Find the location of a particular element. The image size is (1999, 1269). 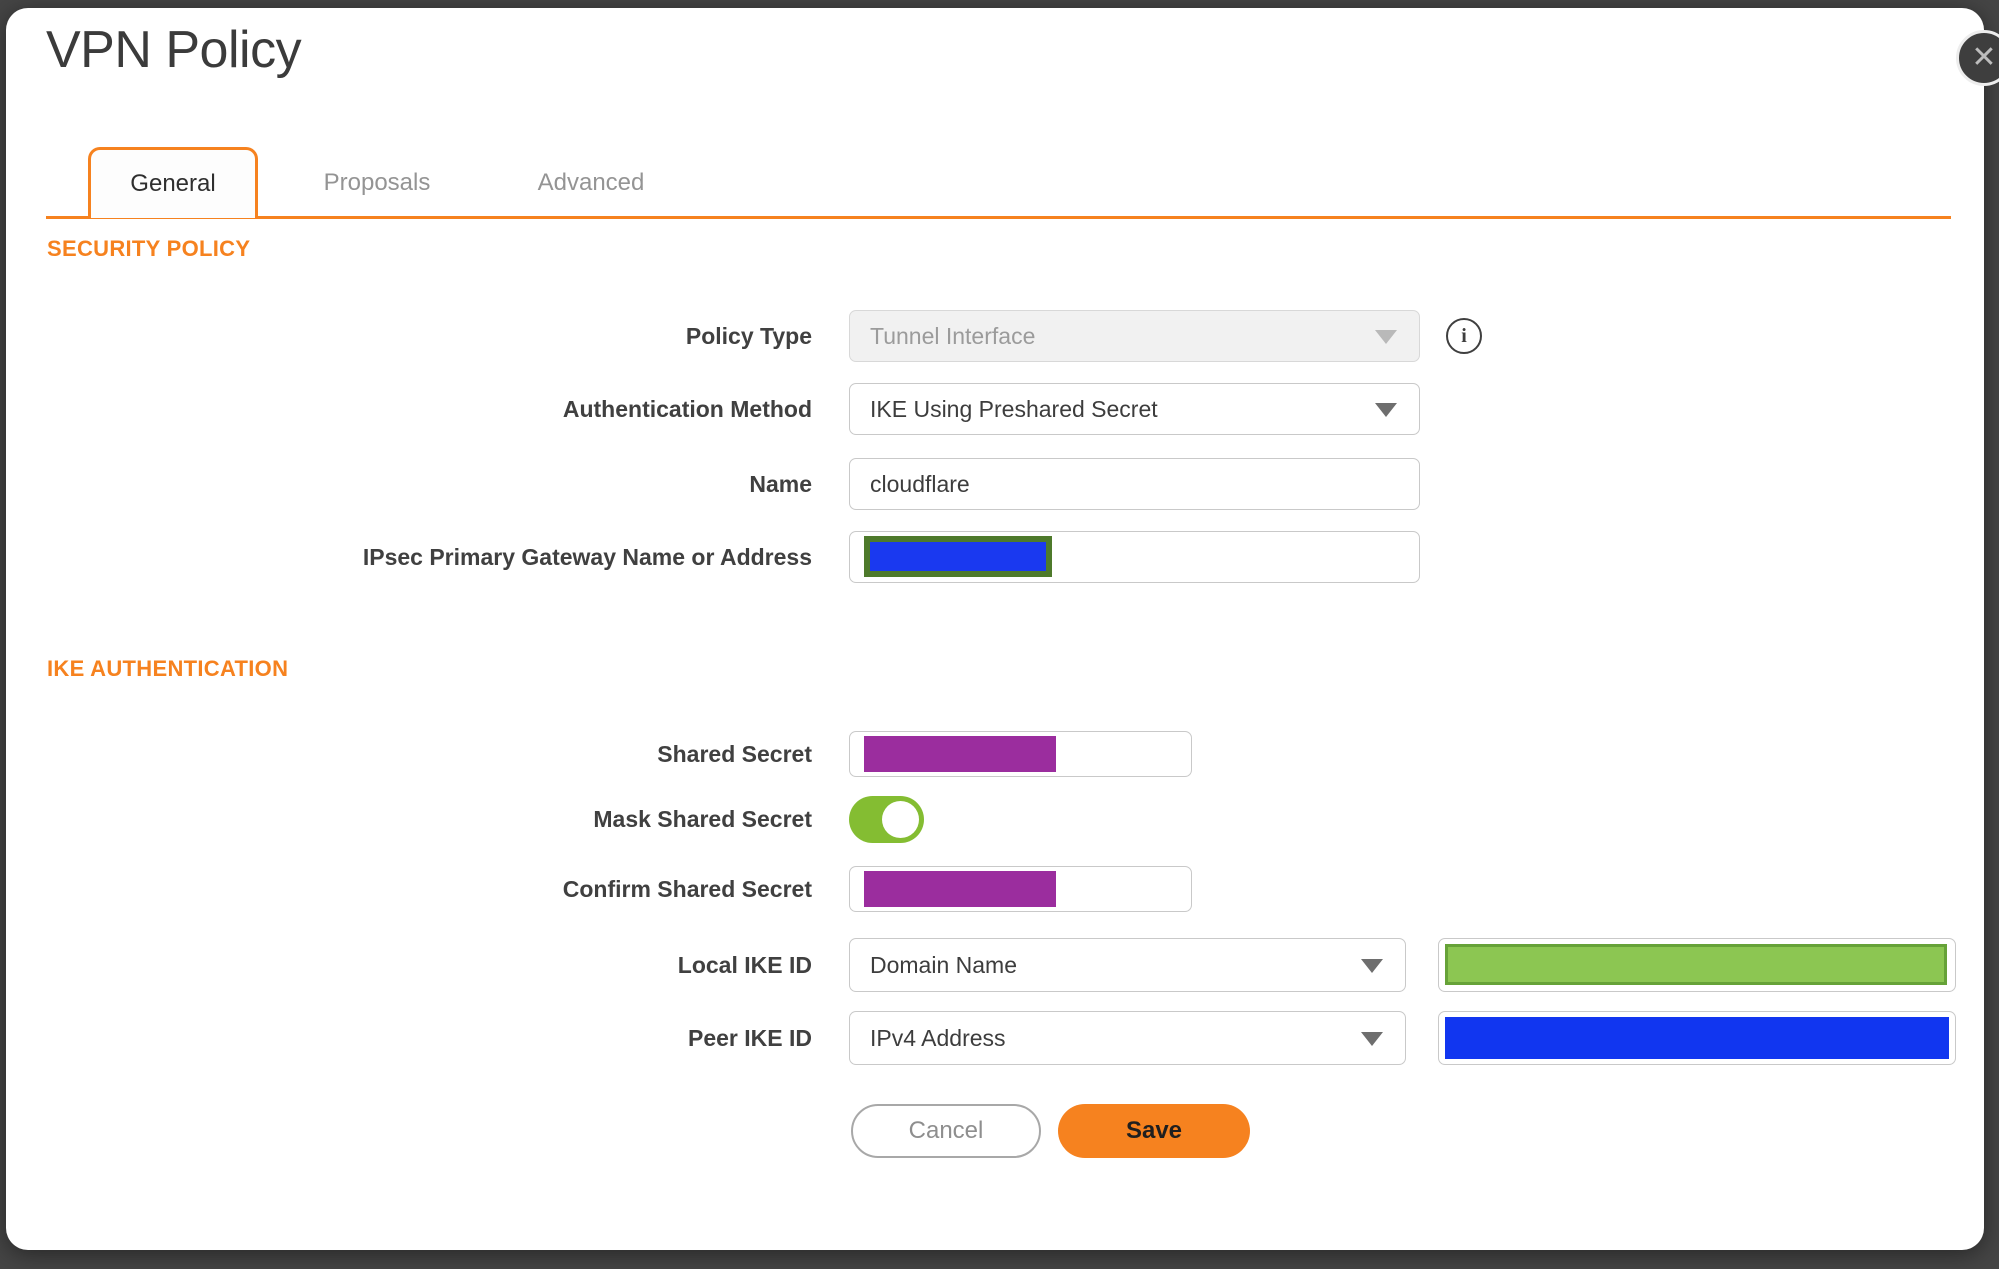

mask-shared-secret-label: Mask Shared Secret is located at coordinates (702, 819).